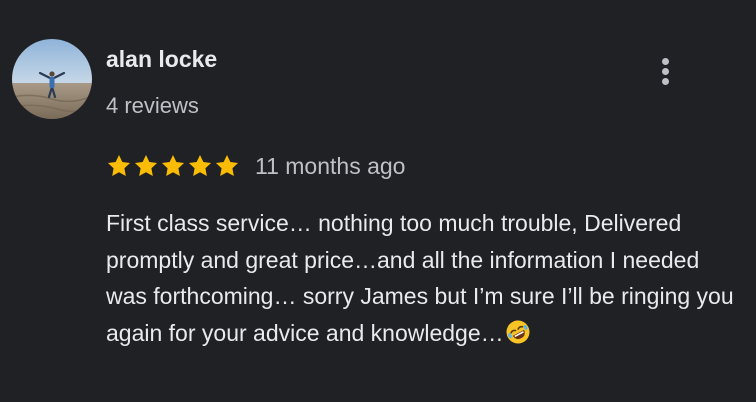 The image size is (756, 402). What do you see at coordinates (152, 105) in the screenshot?
I see `reviewer-review-count: 4 reviews` at bounding box center [152, 105].